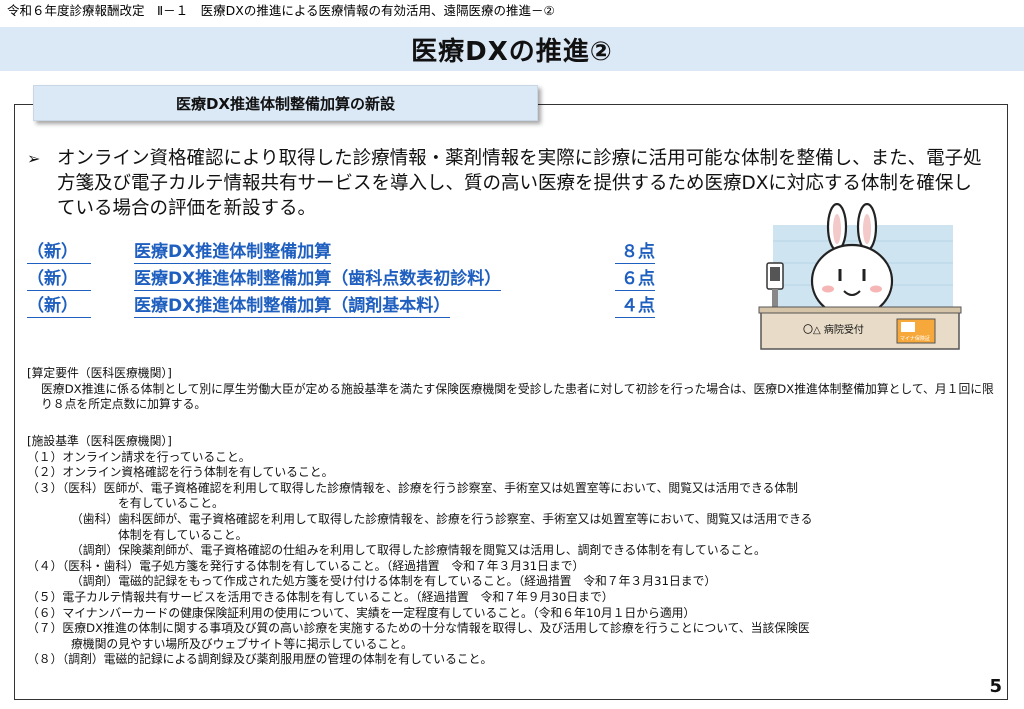 The image size is (1024, 709). Describe the element at coordinates (233, 253) in the screenshot. I see `fee-item-name: 医療DX推進体制整備加算` at that location.